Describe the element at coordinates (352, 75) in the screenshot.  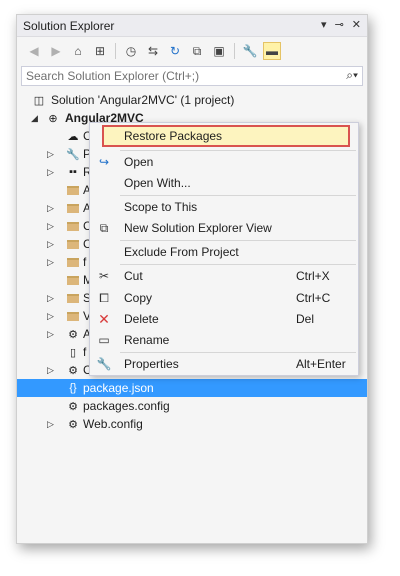
I see `search-icon: ⌕▾` at that location.